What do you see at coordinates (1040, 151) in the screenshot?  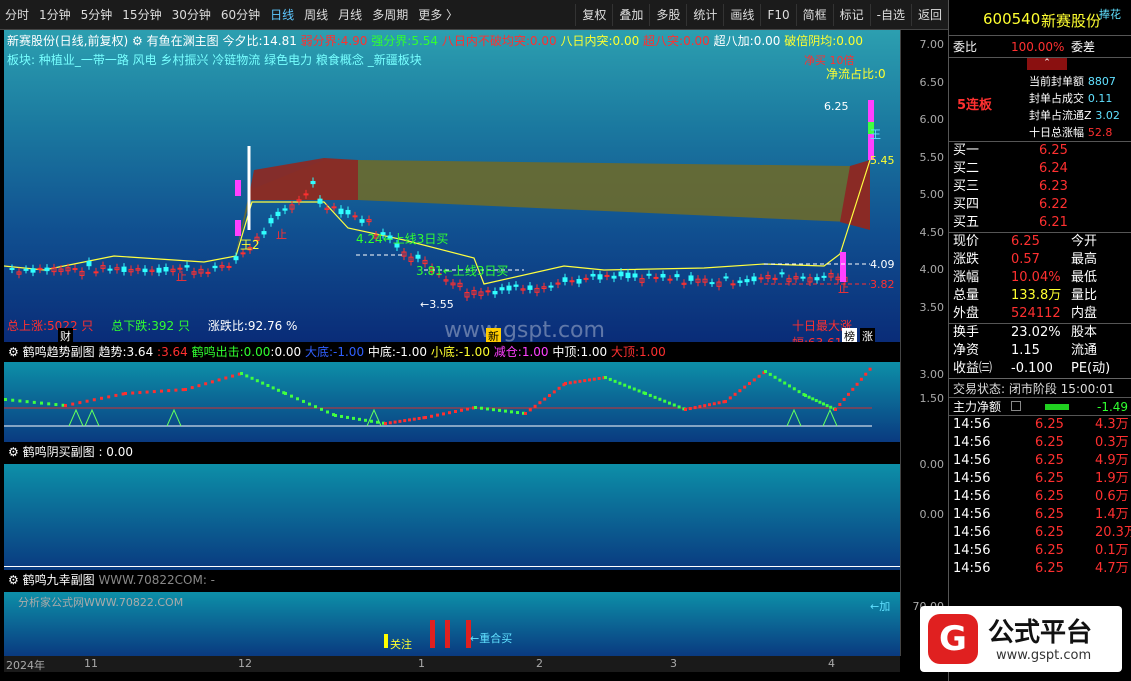 I see `buy-level-1: 买一 6.25` at bounding box center [1040, 151].